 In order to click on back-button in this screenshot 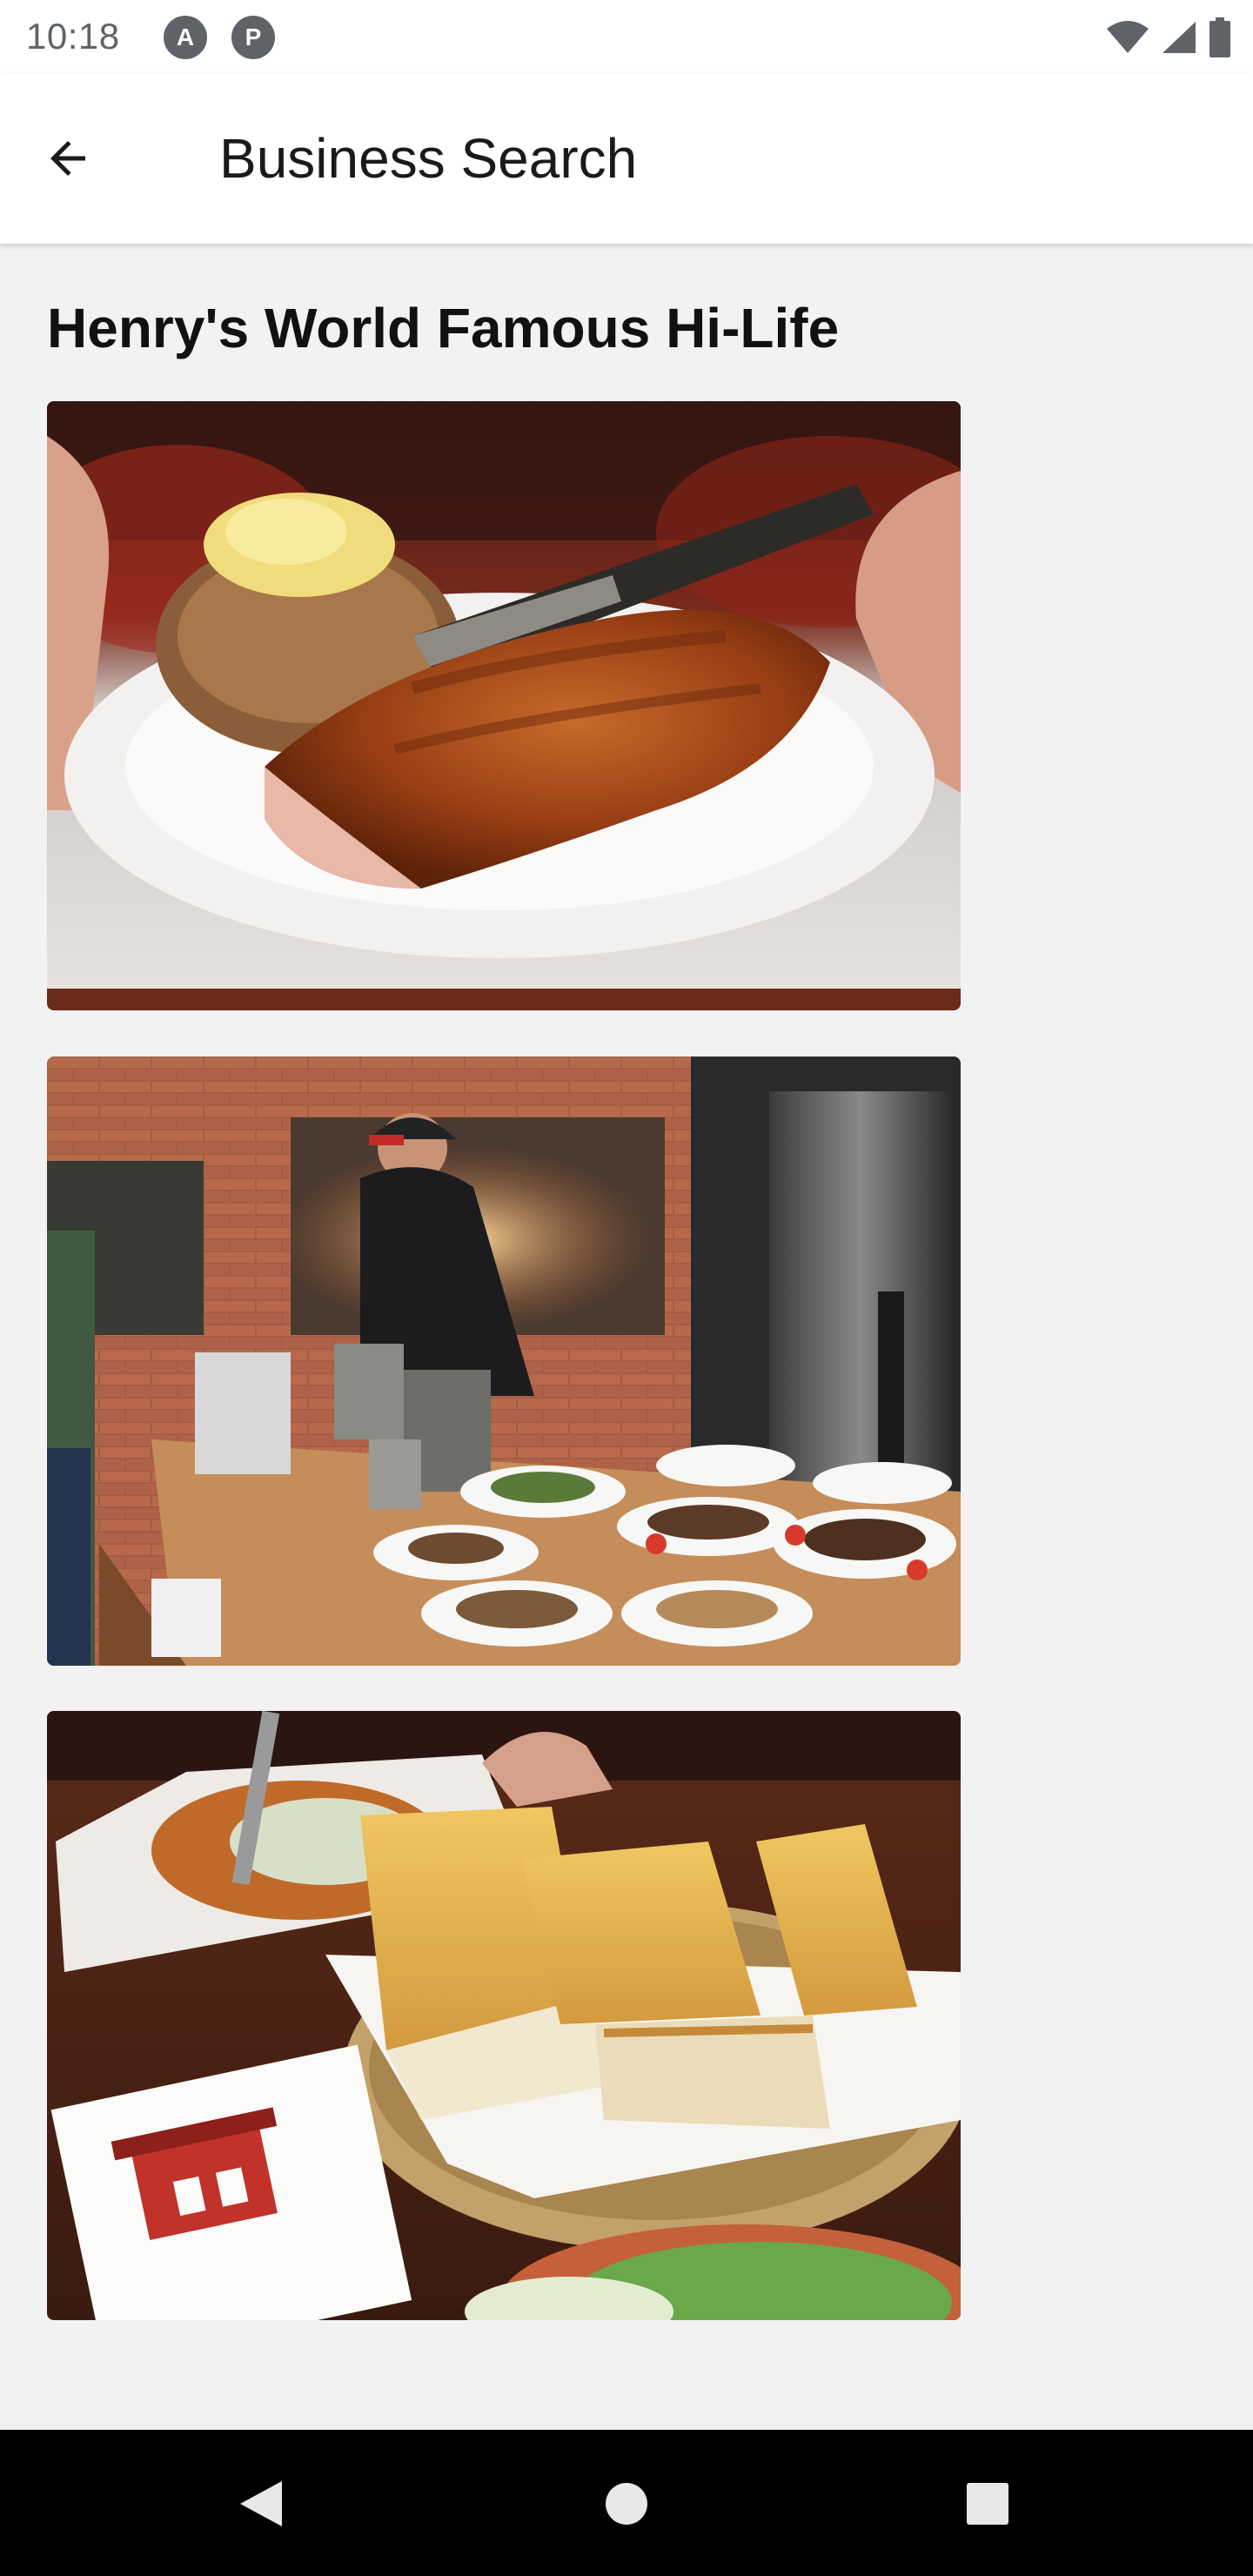, I will do `click(67, 158)`.